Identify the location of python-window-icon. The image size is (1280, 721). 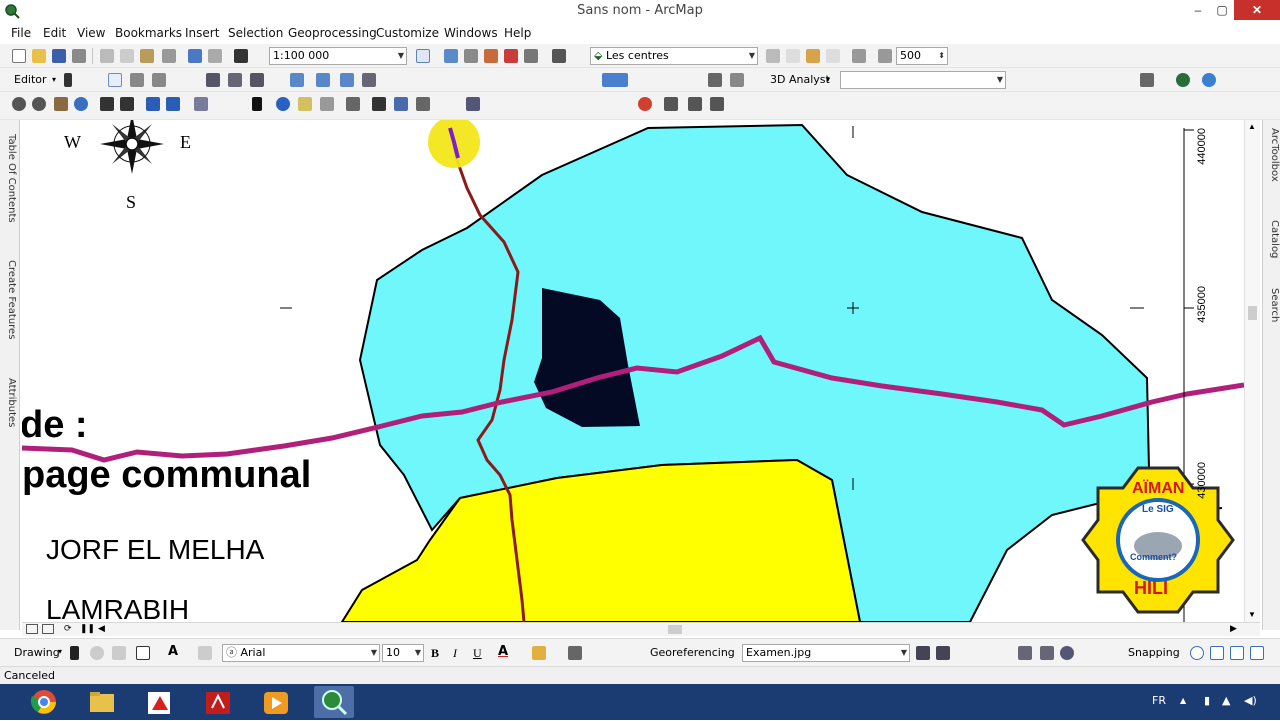
(531, 56).